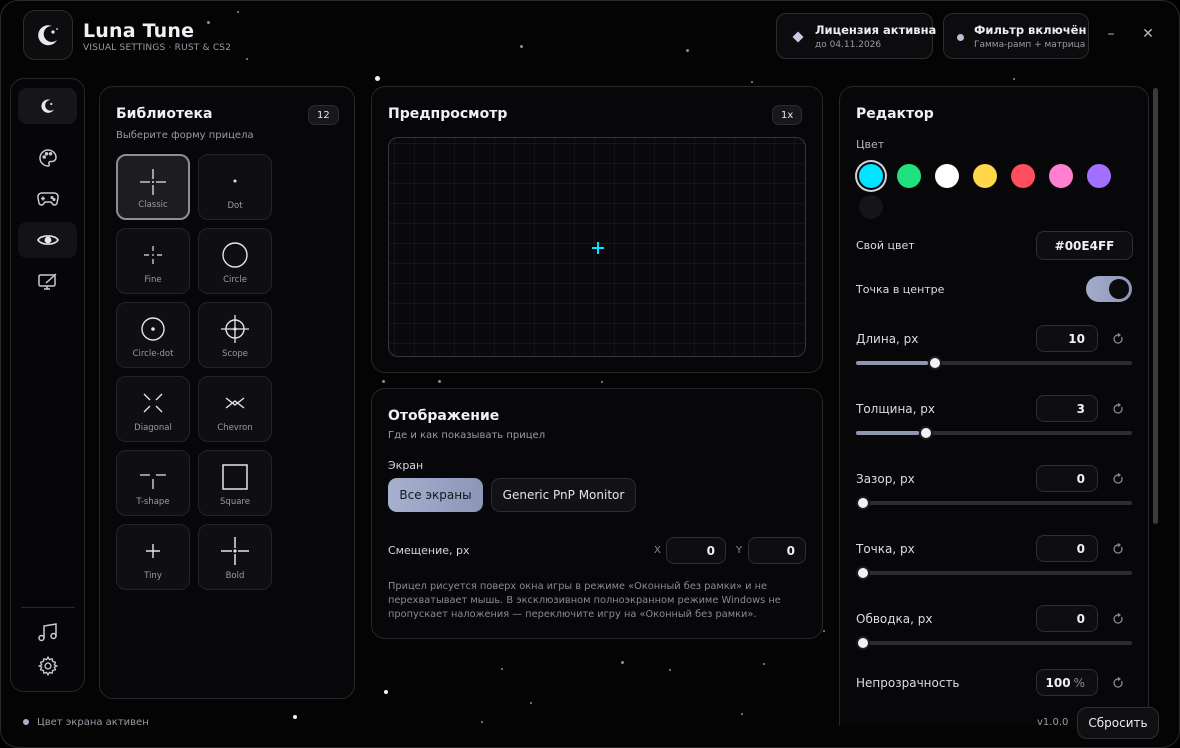  Describe the element at coordinates (1111, 34) in the screenshot. I see `minimize-button: –` at that location.